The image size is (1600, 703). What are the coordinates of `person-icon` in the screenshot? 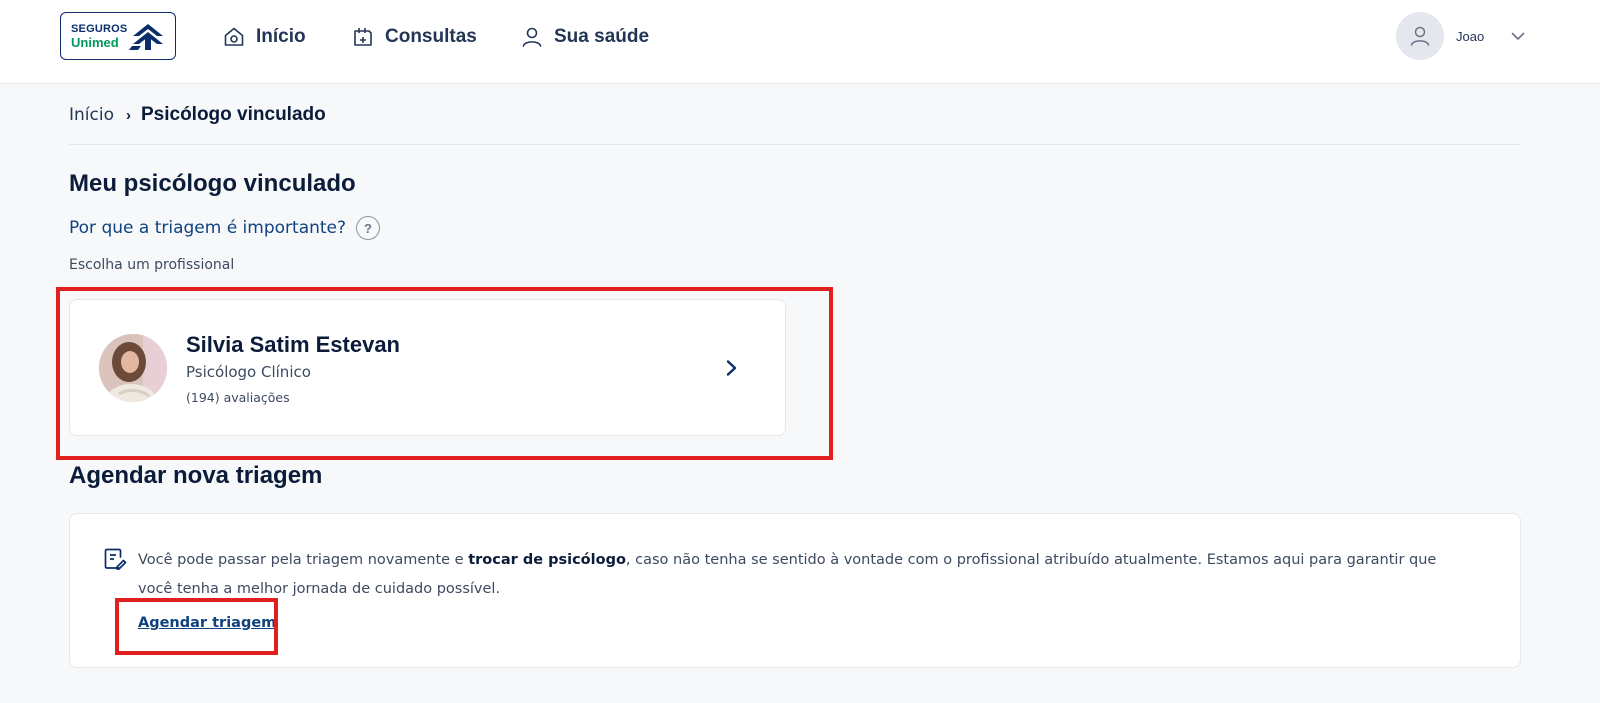 It's located at (532, 37).